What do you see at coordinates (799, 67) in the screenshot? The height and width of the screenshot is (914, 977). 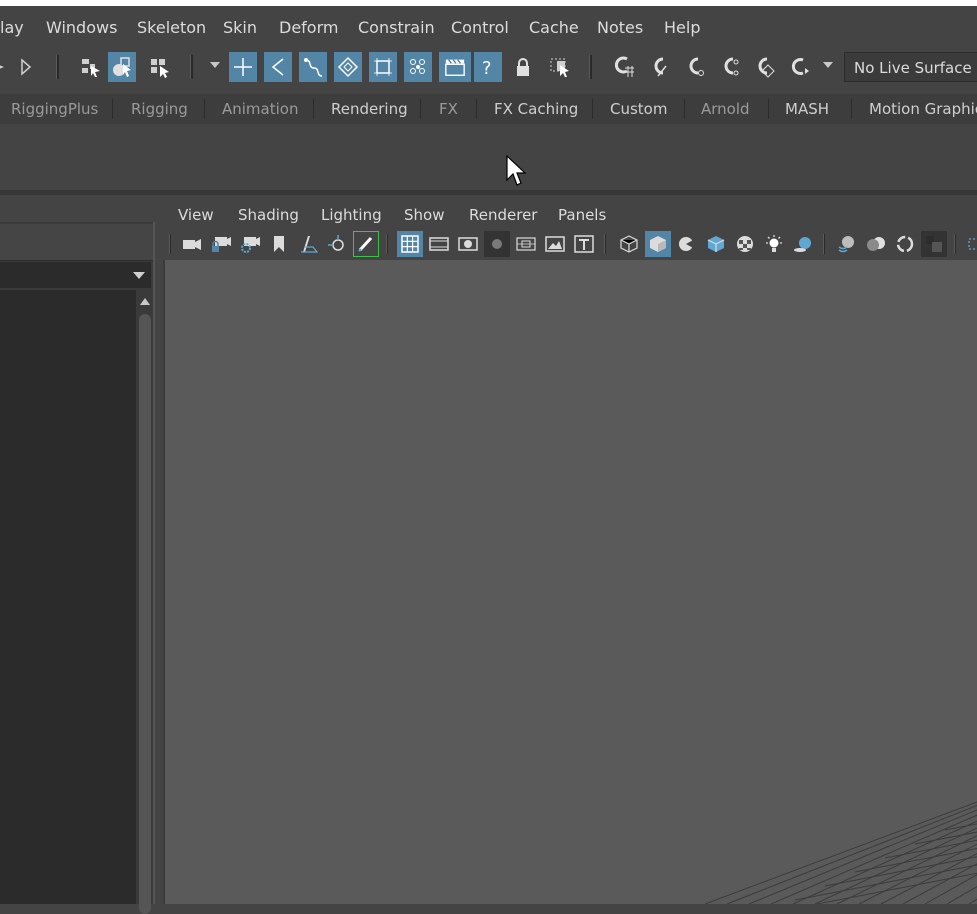 I see `magnet-view-icon` at bounding box center [799, 67].